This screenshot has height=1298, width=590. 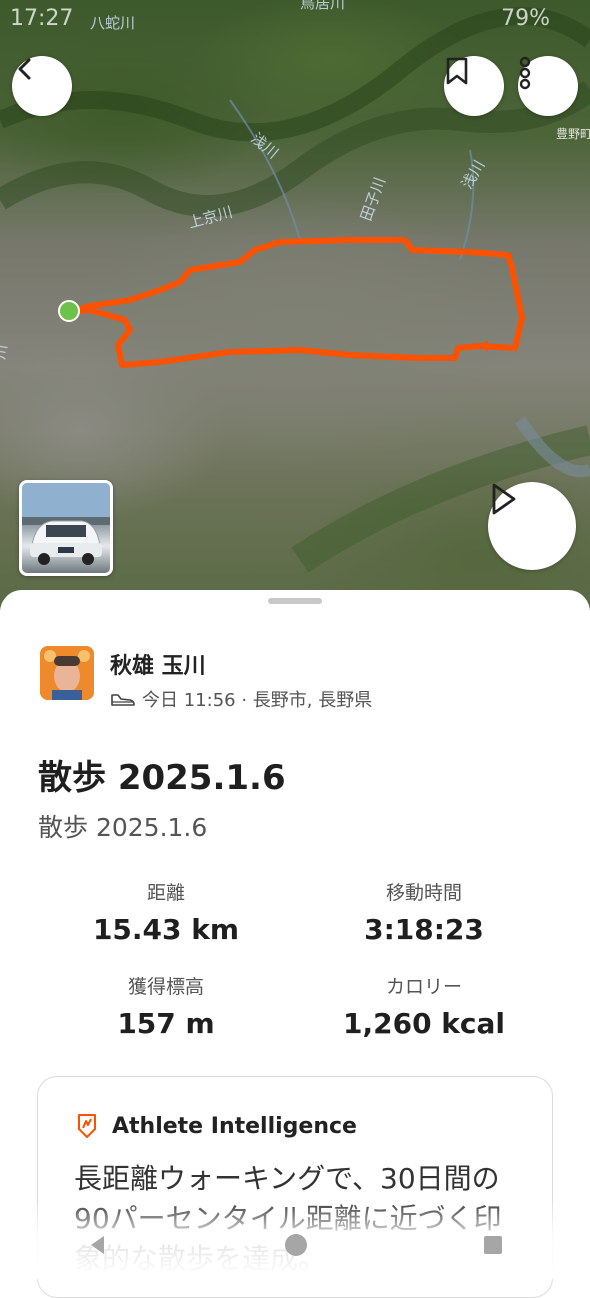 I want to click on stat-value: 15.43 km, so click(x=166, y=929).